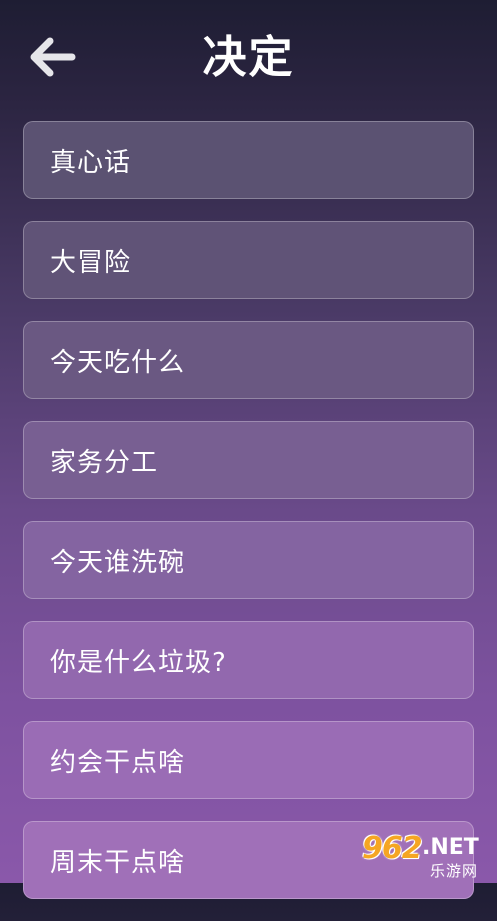 This screenshot has height=921, width=497. What do you see at coordinates (248, 360) in the screenshot?
I see `list-item-what-to-eat: 今天吃什么` at bounding box center [248, 360].